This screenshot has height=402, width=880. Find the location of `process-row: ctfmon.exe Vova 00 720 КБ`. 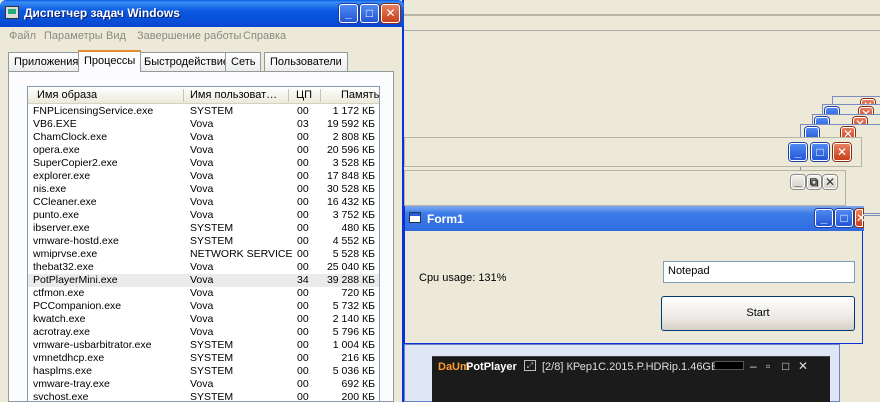

process-row: ctfmon.exe Vova 00 720 КБ is located at coordinates (203, 293).